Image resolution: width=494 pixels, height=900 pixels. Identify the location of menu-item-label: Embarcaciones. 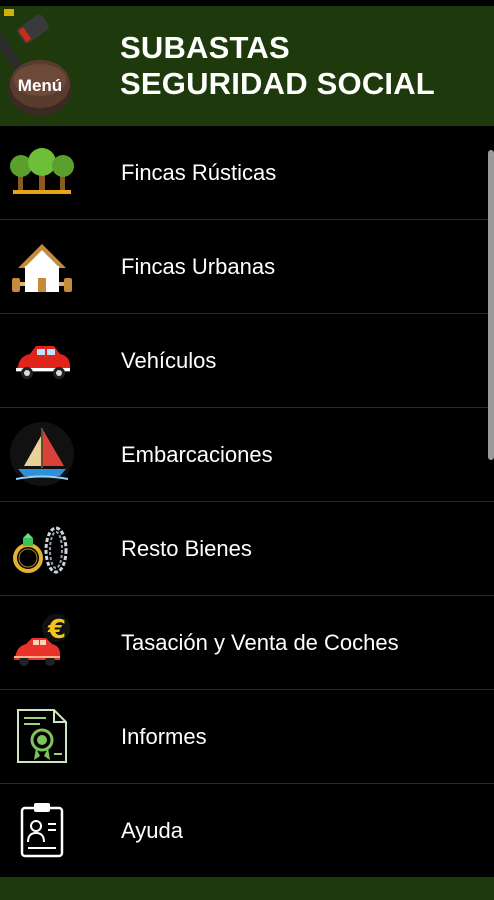
(197, 454).